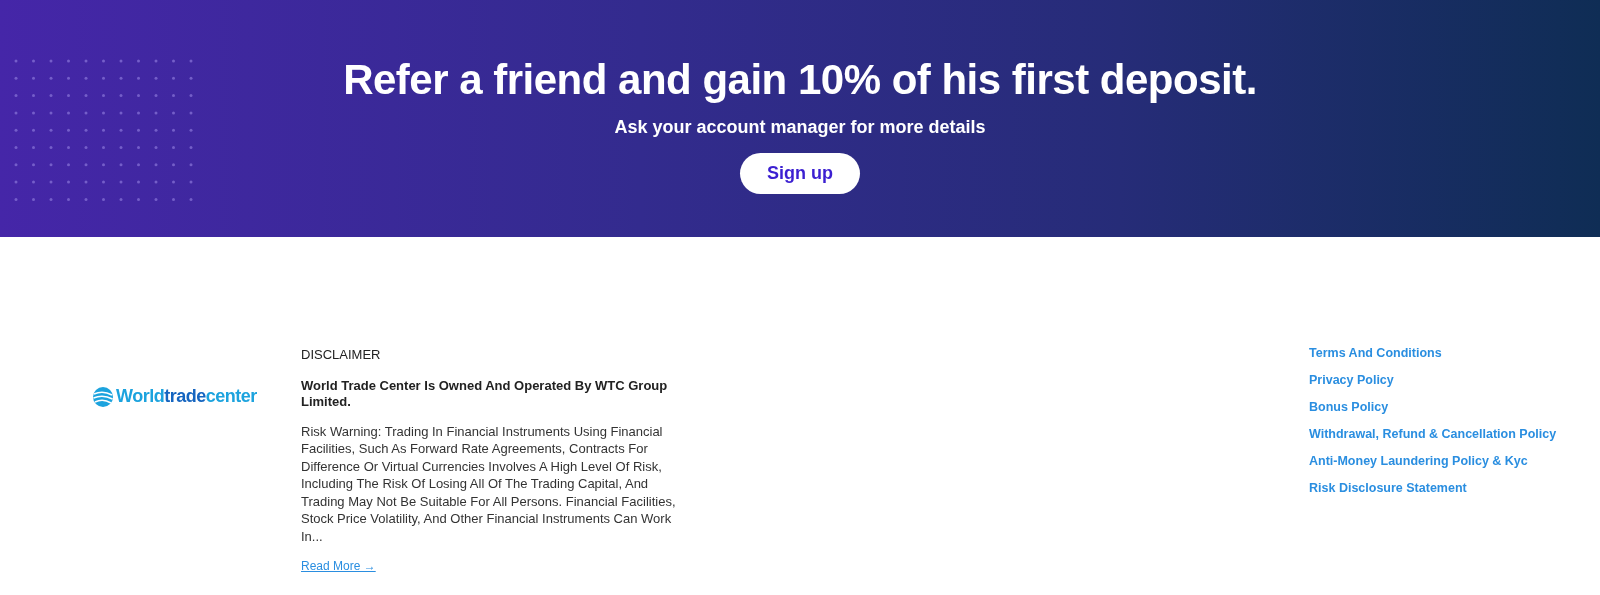  What do you see at coordinates (800, 127) in the screenshot?
I see `banner-subtitle: Ask your account manager for more details` at bounding box center [800, 127].